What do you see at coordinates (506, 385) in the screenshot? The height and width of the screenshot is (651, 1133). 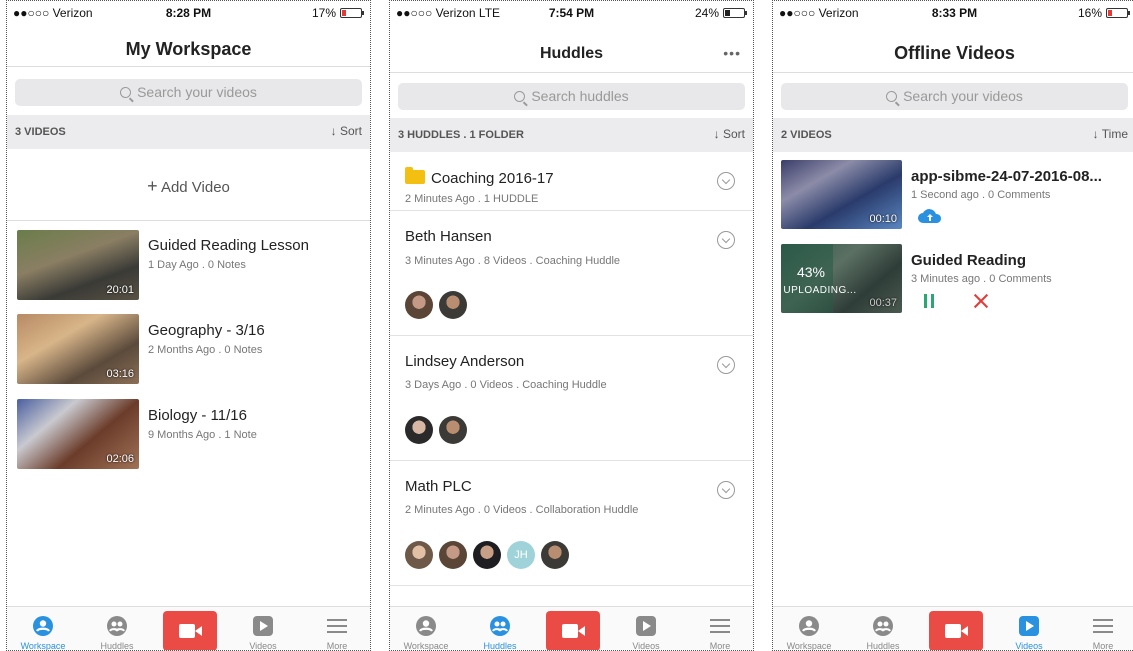 I see `huddle-meta: 3 Days Ago . 0 Videos . Coaching Huddle` at bounding box center [506, 385].